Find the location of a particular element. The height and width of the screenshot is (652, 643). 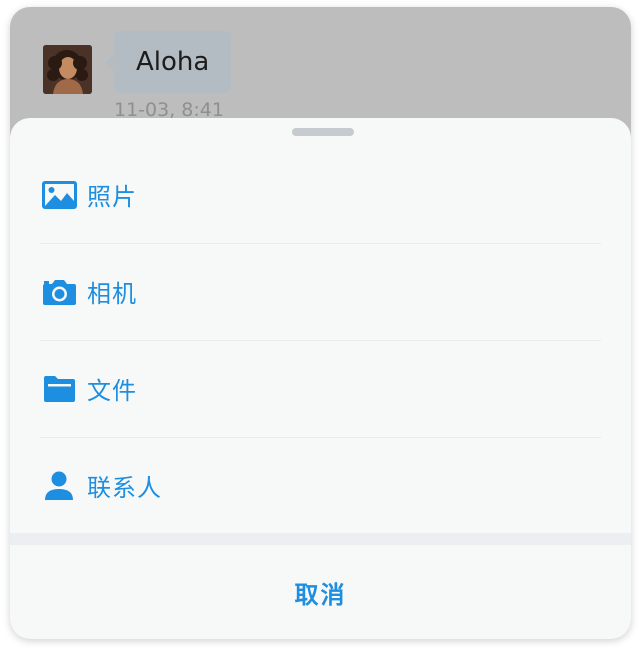

camera-icon is located at coordinates (59, 292).